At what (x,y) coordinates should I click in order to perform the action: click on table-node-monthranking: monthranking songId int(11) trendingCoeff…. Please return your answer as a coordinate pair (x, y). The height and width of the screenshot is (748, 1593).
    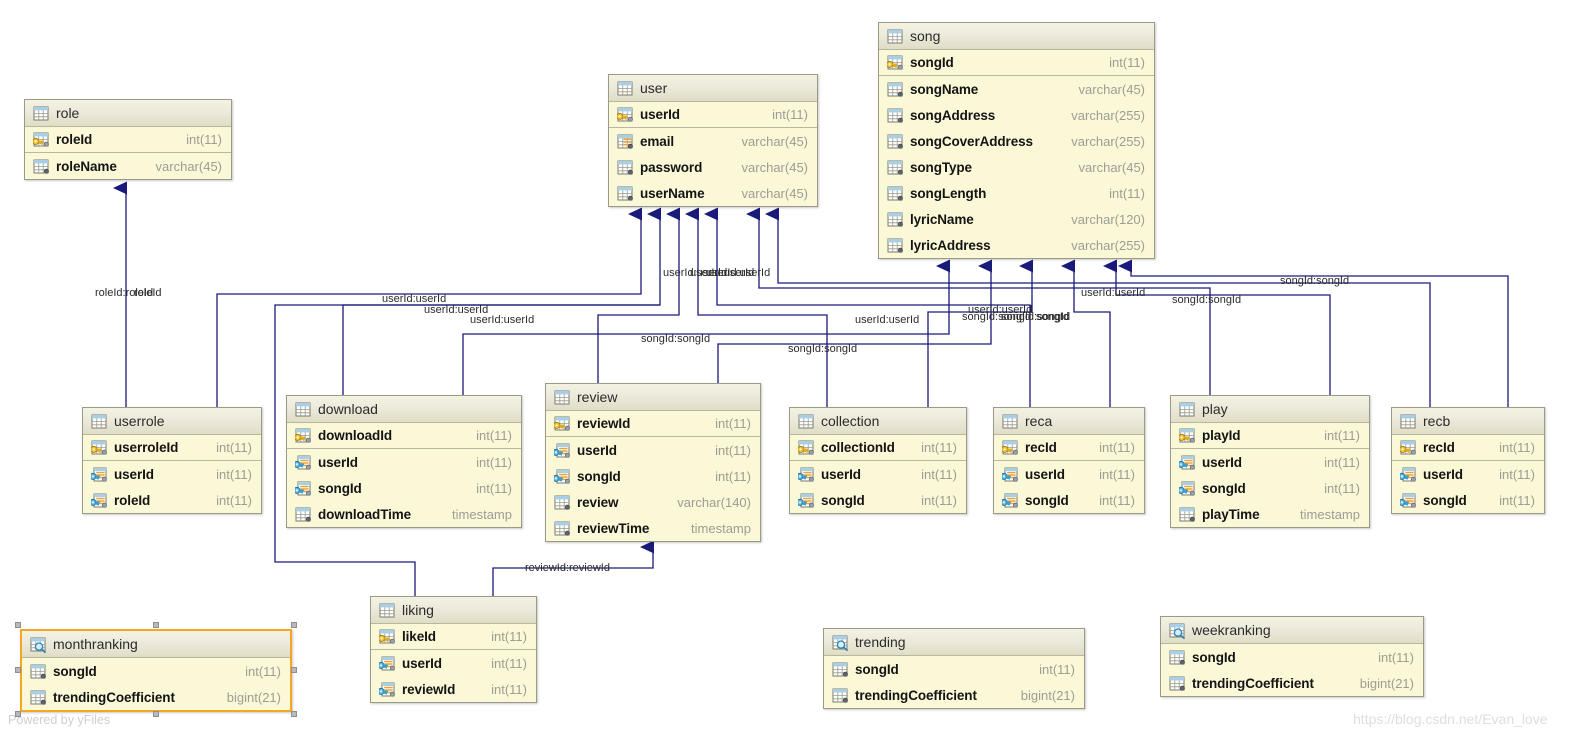
    Looking at the image, I should click on (156, 670).